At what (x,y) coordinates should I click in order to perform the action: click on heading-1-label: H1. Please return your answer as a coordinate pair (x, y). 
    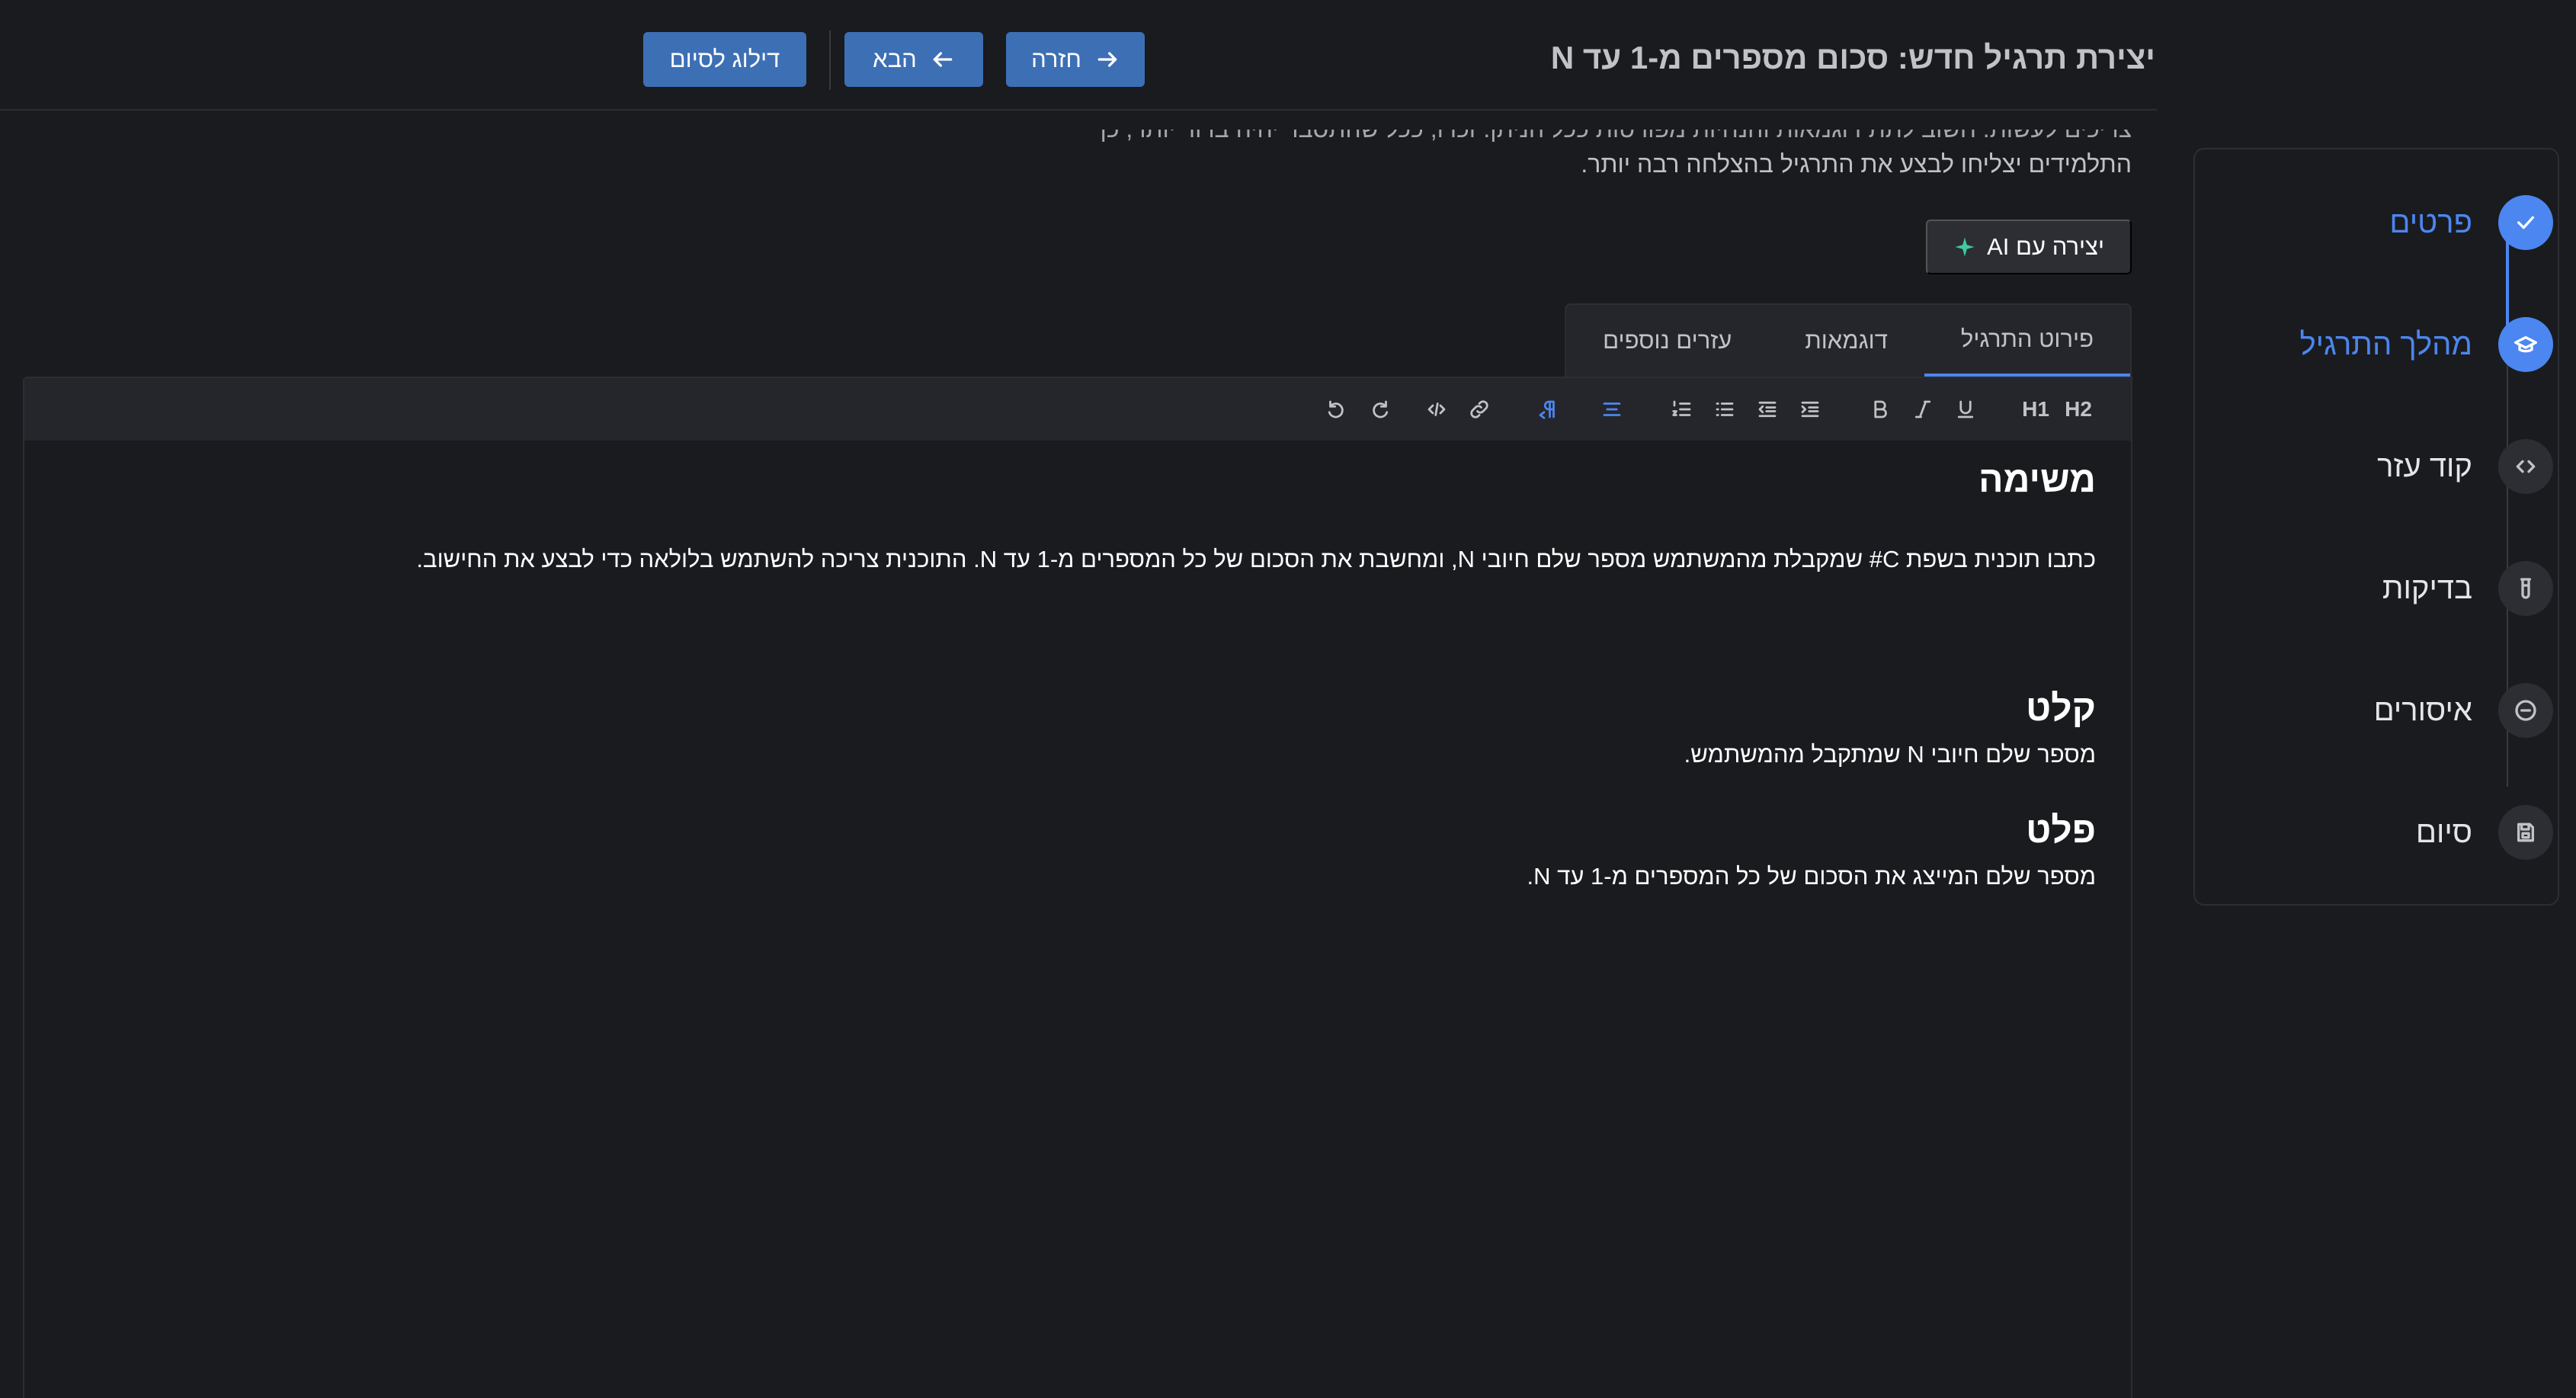
    Looking at the image, I should click on (2035, 409).